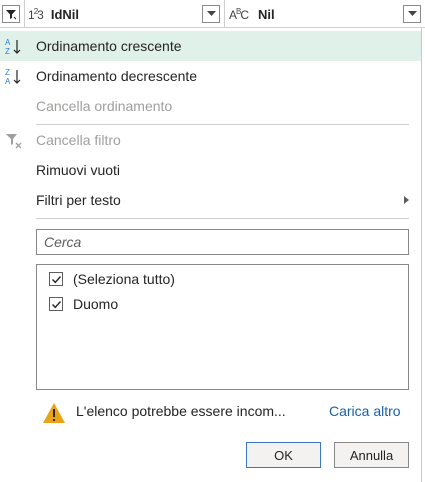  What do you see at coordinates (406, 200) in the screenshot?
I see `chevron-right-icon` at bounding box center [406, 200].